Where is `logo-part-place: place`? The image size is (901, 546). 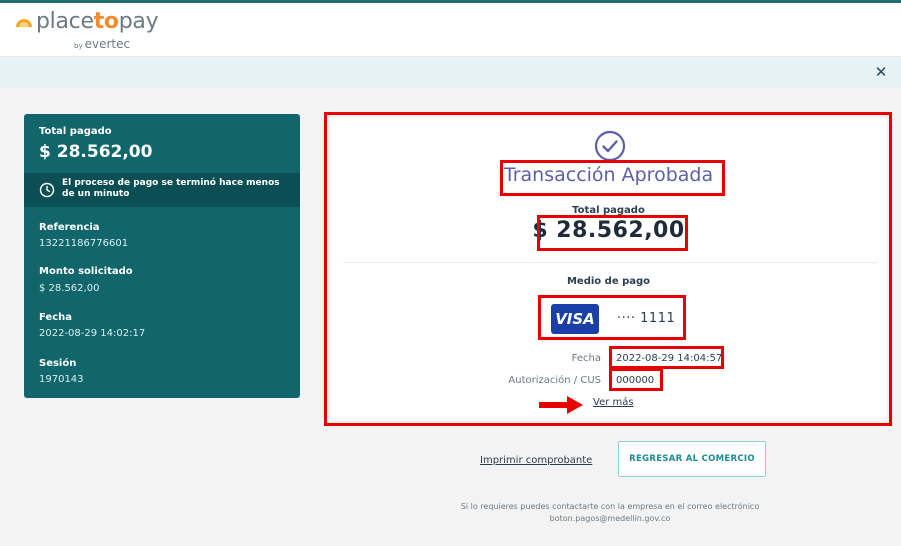
logo-part-place: place is located at coordinates (65, 21).